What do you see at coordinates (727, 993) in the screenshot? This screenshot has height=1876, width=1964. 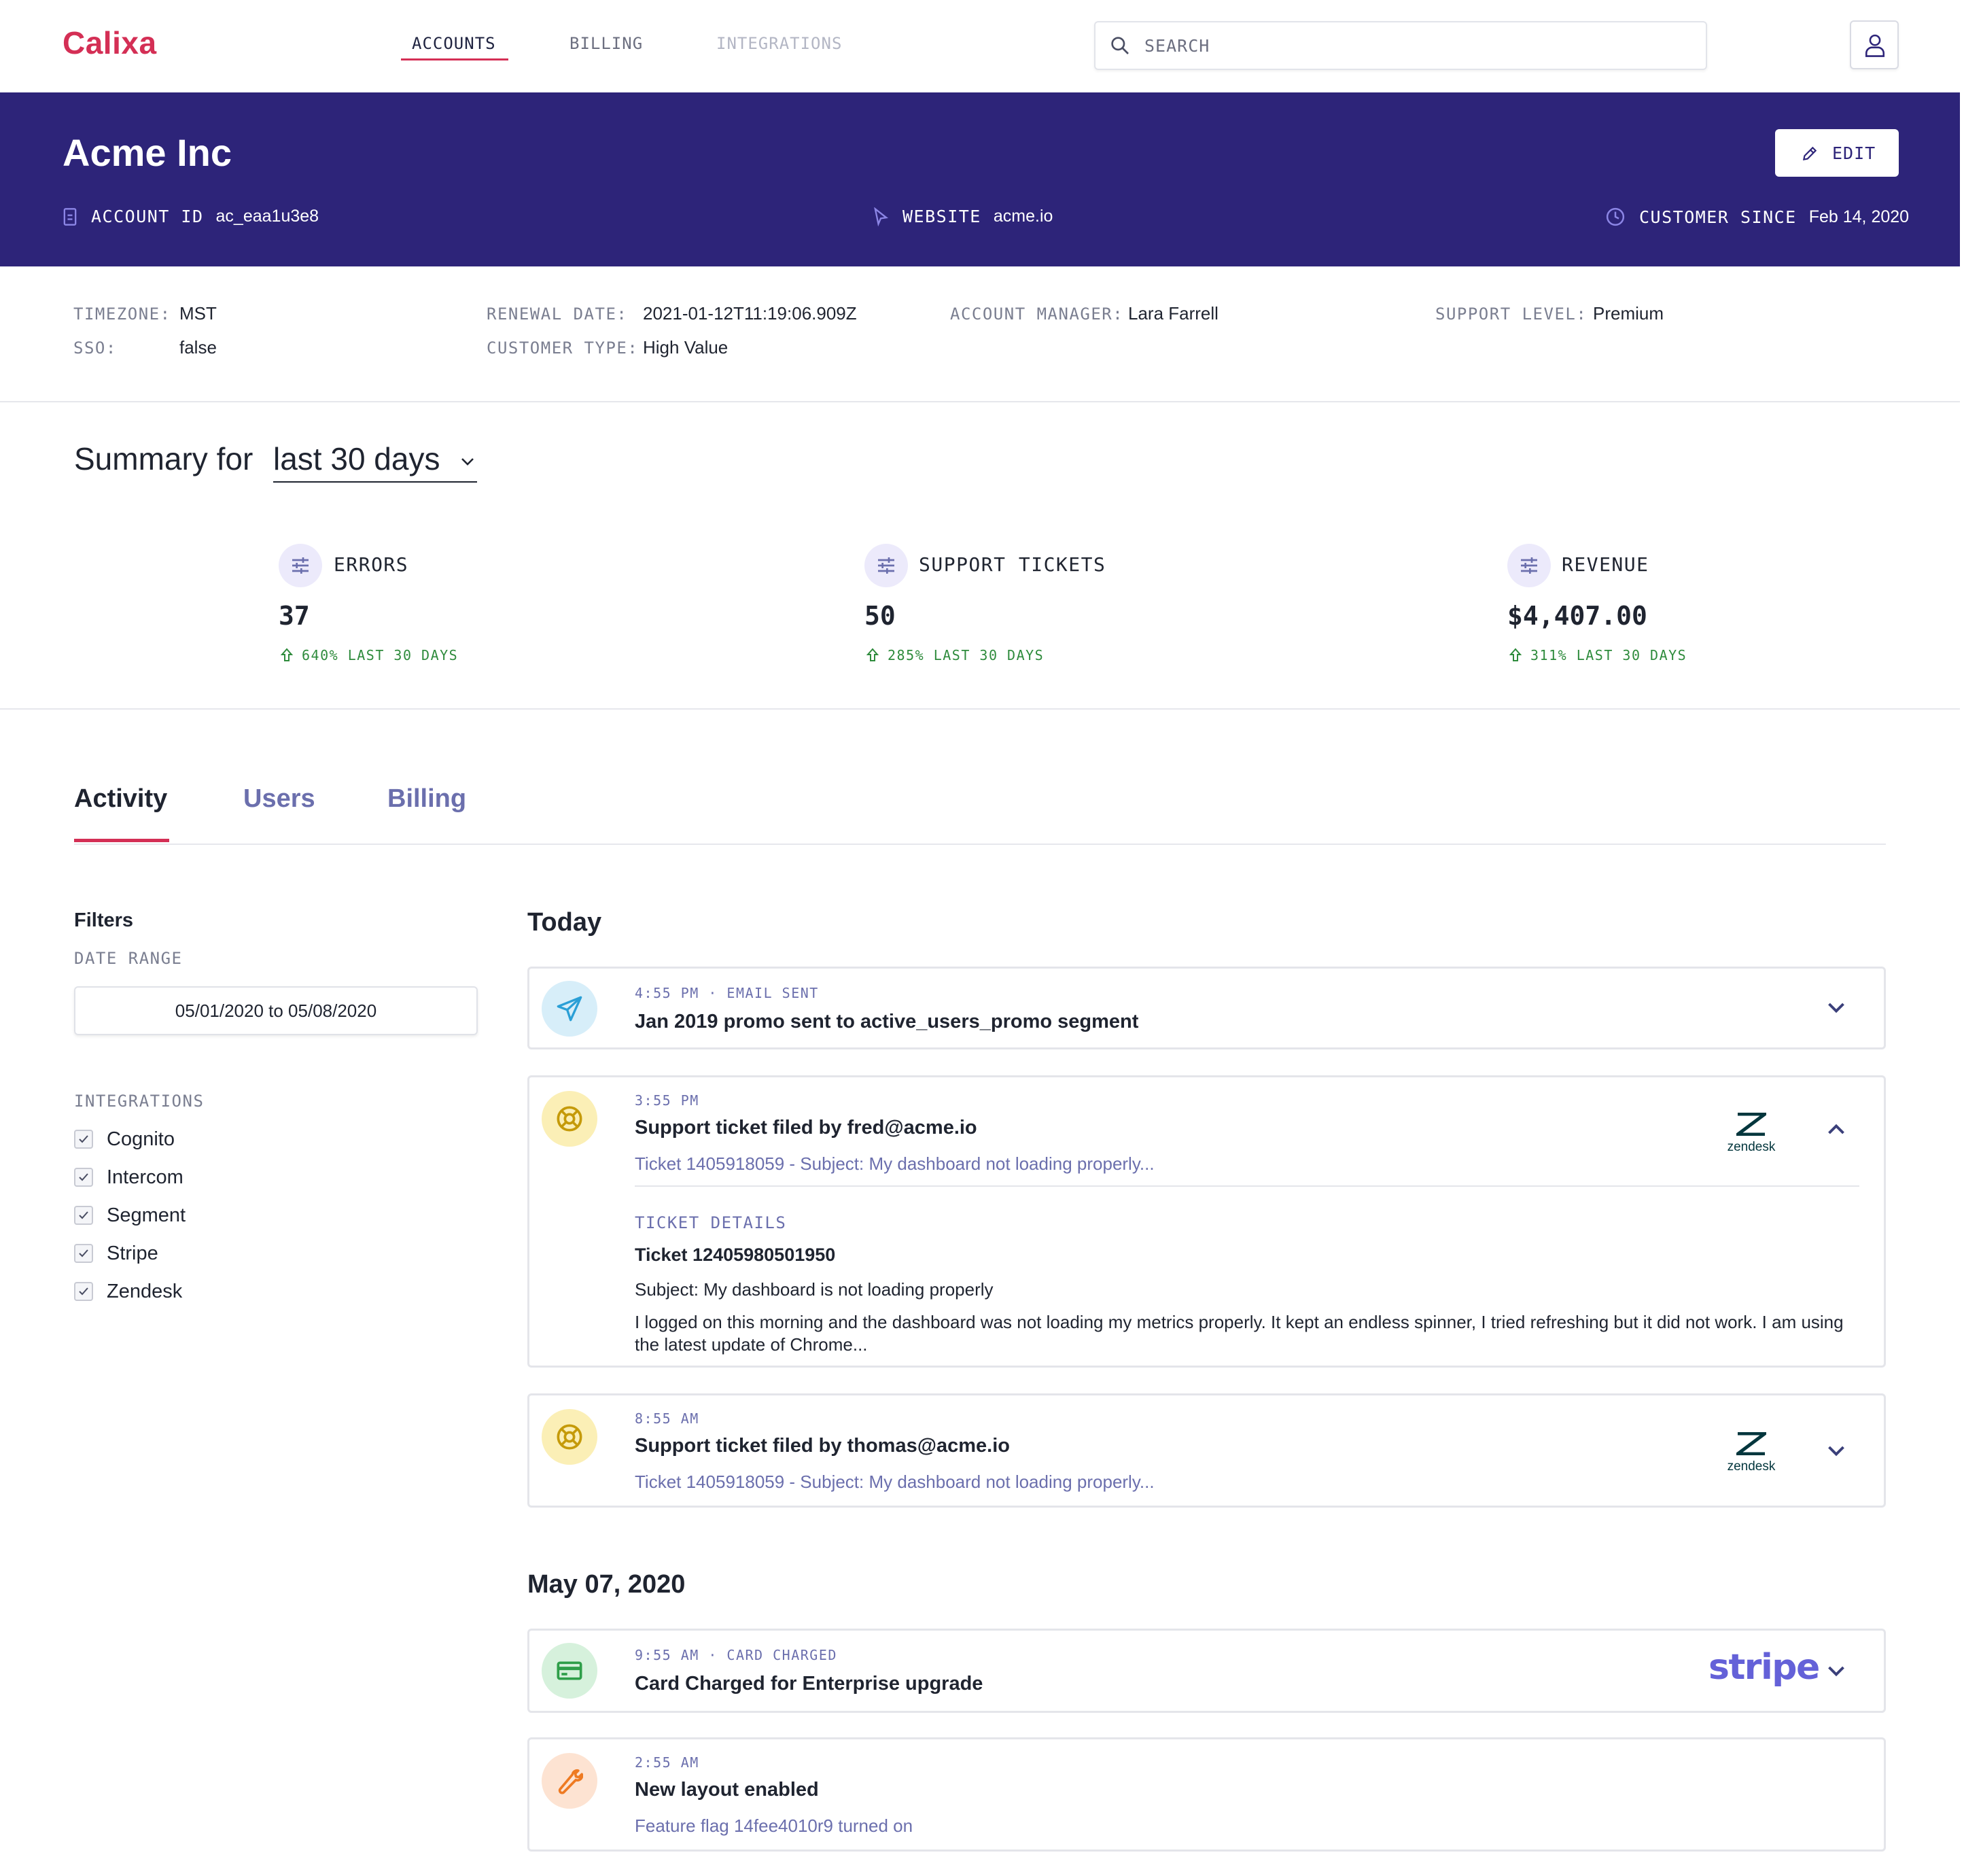 I see `activity-meta: 4:55 PM · EMAIL SENT` at bounding box center [727, 993].